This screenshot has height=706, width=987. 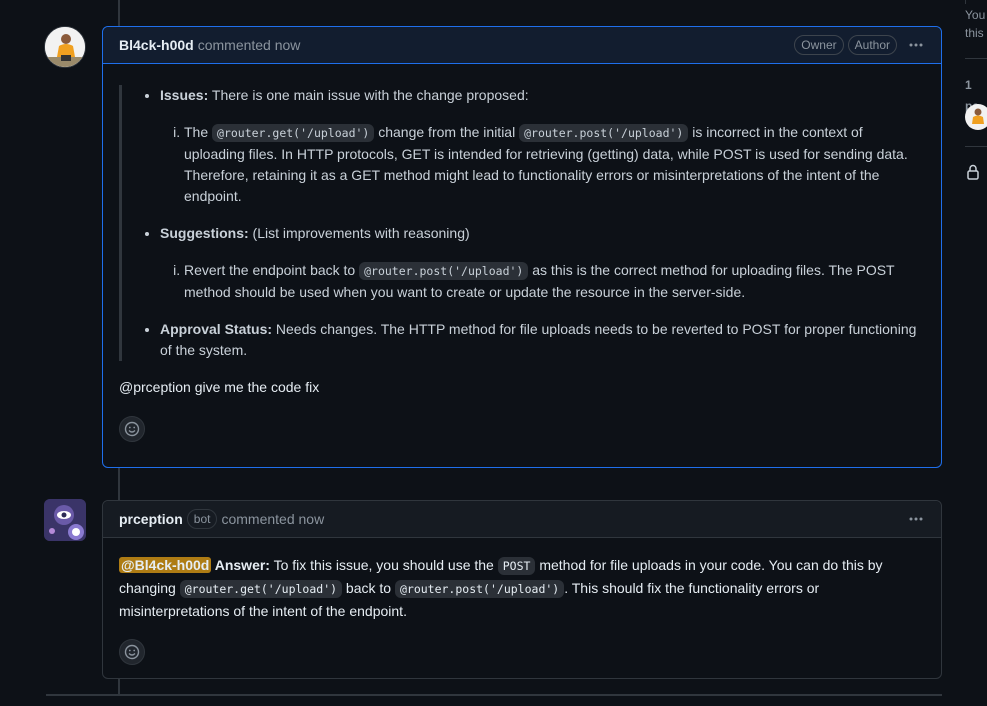 I want to click on comment-header: Bl4ck-h00d commented now Owner Author, so click(x=522, y=45).